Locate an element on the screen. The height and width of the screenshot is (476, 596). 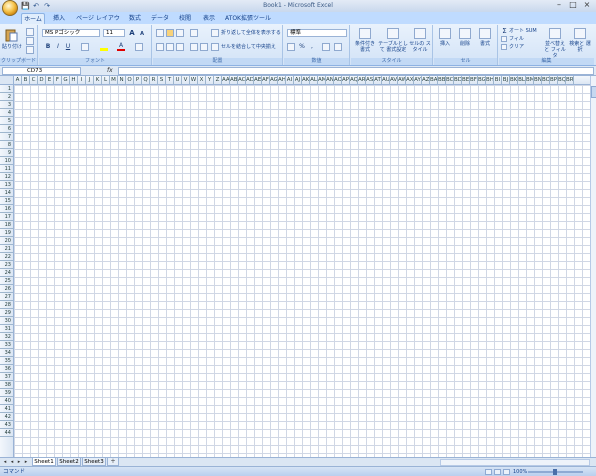
row-header: 5 is located at coordinates (6, 121).